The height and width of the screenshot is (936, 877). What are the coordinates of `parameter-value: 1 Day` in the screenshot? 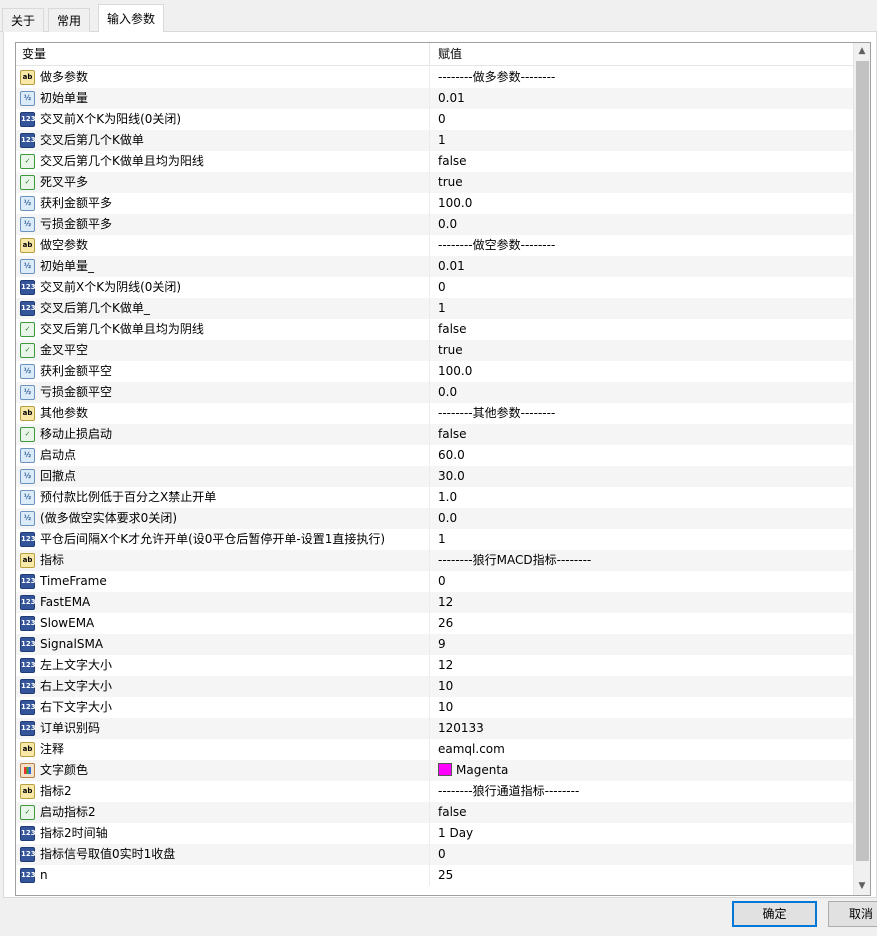 It's located at (642, 833).